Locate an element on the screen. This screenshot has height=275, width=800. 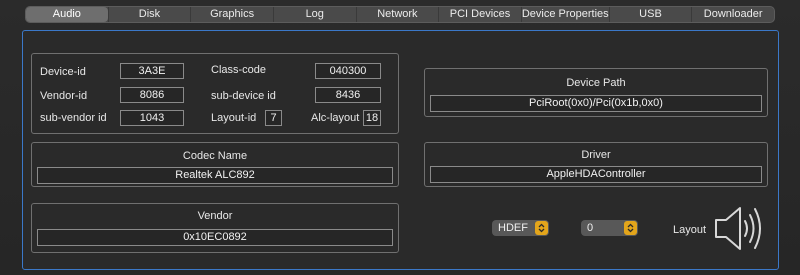
vendor-id-label: Vendor-id is located at coordinates (64, 96).